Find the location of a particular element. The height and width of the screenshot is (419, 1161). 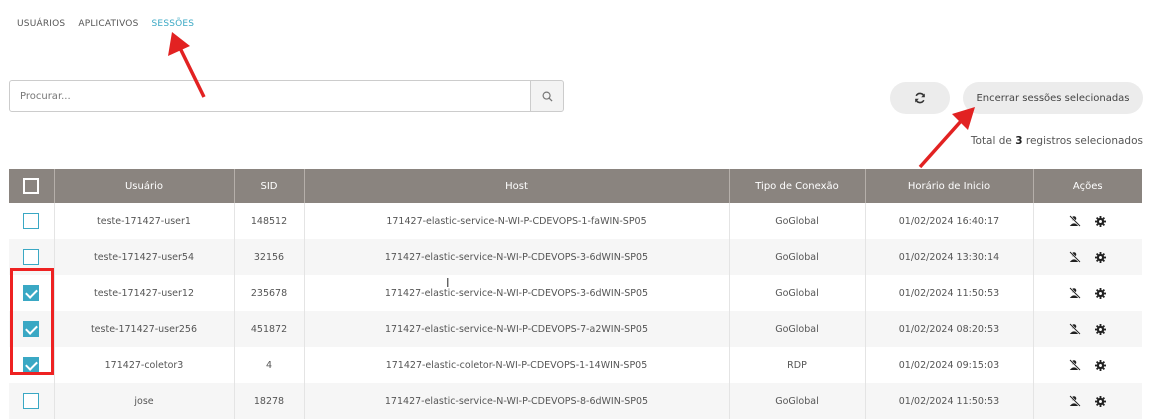

cell-user: teste-171427-user54 is located at coordinates (144, 257).